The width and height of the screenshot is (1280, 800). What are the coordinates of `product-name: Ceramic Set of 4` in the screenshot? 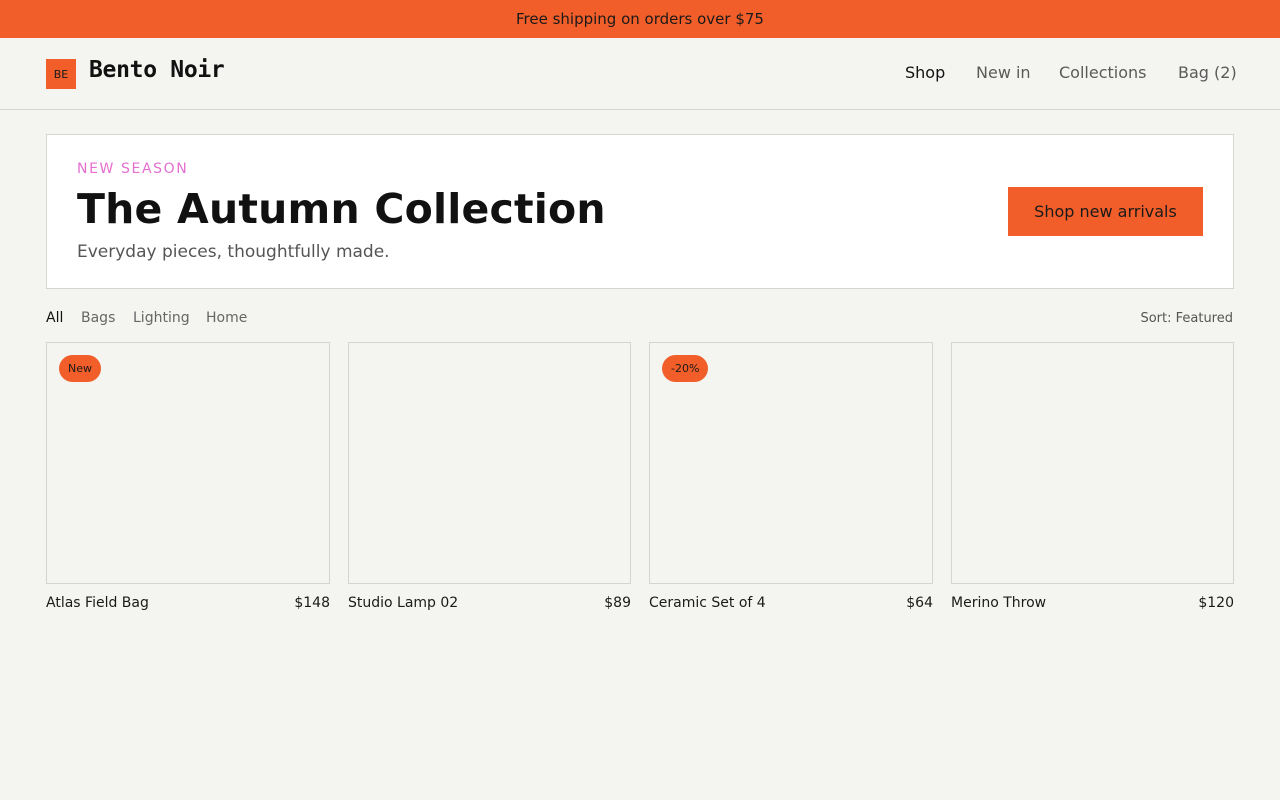 It's located at (707, 603).